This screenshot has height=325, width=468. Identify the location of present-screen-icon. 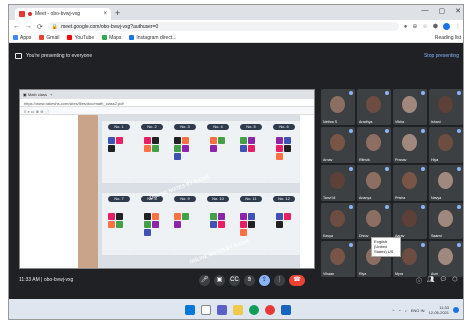
(18, 56).